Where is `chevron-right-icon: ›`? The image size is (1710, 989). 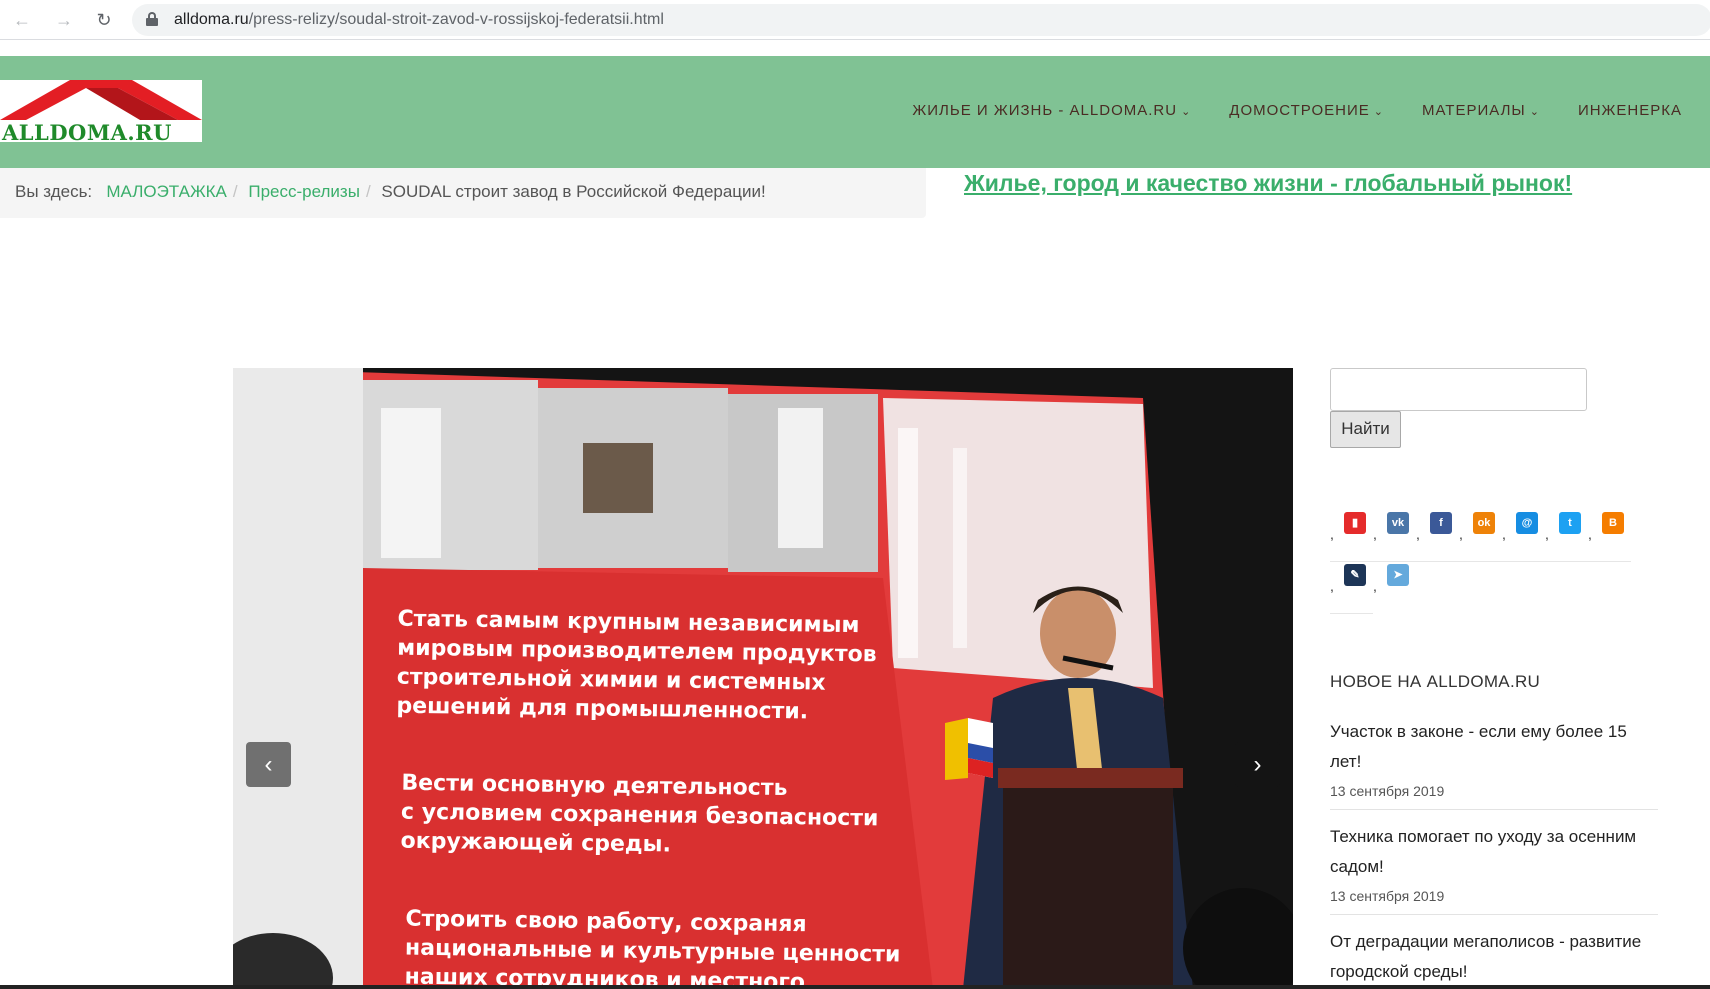 chevron-right-icon: › is located at coordinates (1257, 764).